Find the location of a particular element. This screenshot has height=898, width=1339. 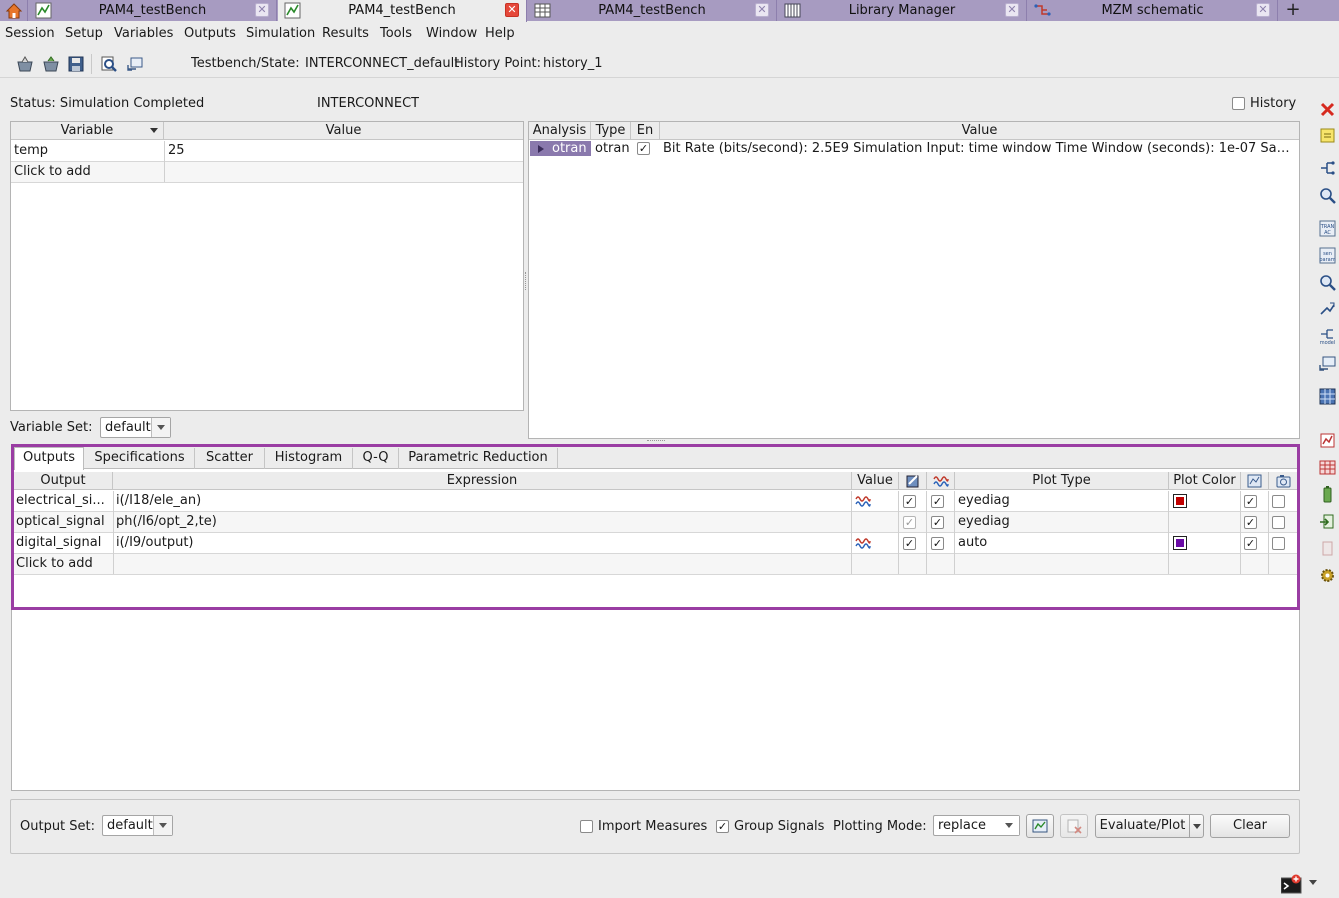

tab-scatter: Scatter is located at coordinates (230, 458).